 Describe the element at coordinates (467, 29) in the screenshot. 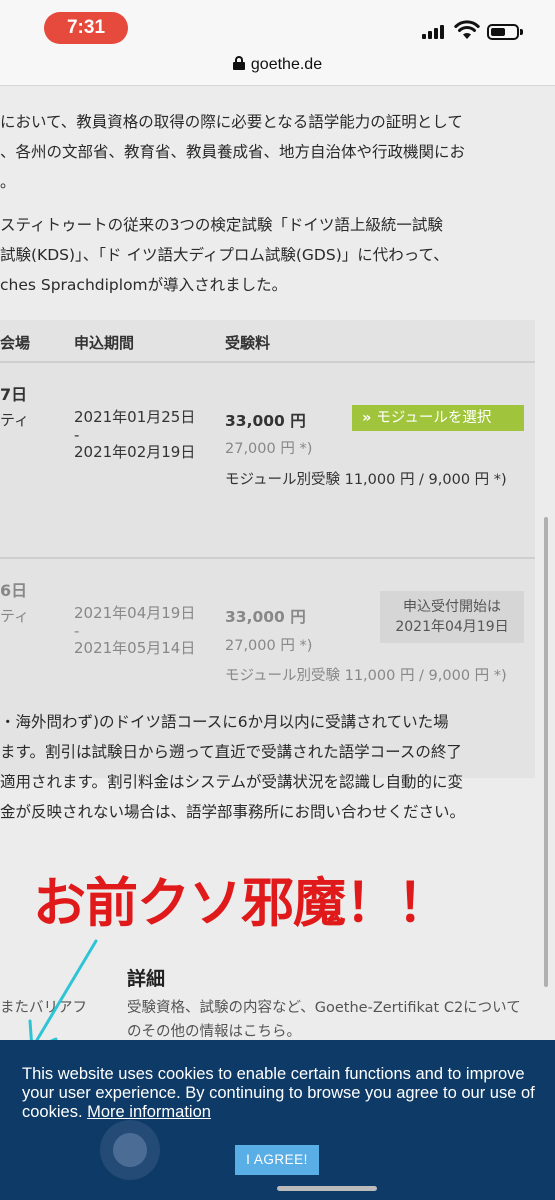

I see `wifi-icon` at that location.